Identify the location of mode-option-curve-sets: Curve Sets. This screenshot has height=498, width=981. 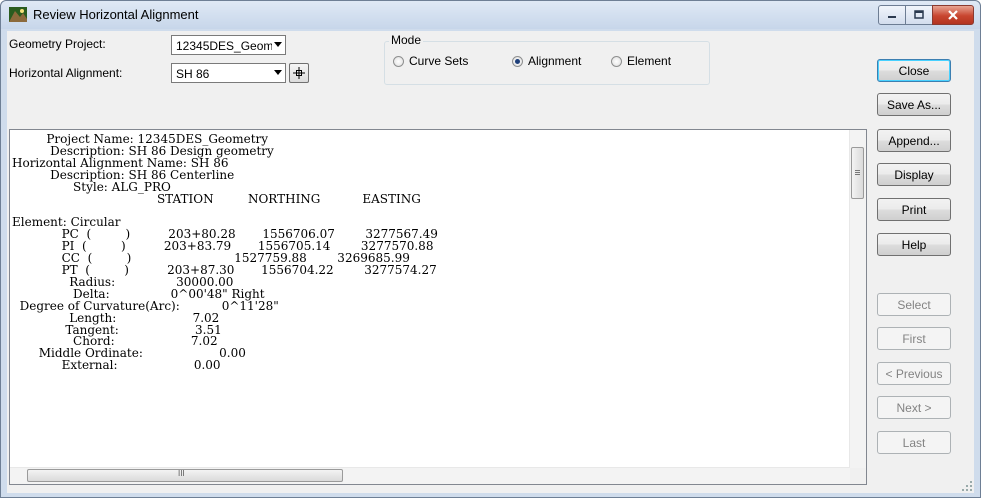
(430, 61).